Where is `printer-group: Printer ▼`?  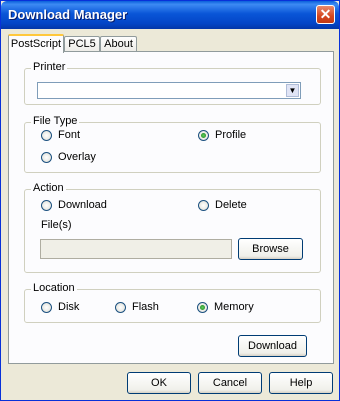
printer-group: Printer ▼ is located at coordinates (172, 83).